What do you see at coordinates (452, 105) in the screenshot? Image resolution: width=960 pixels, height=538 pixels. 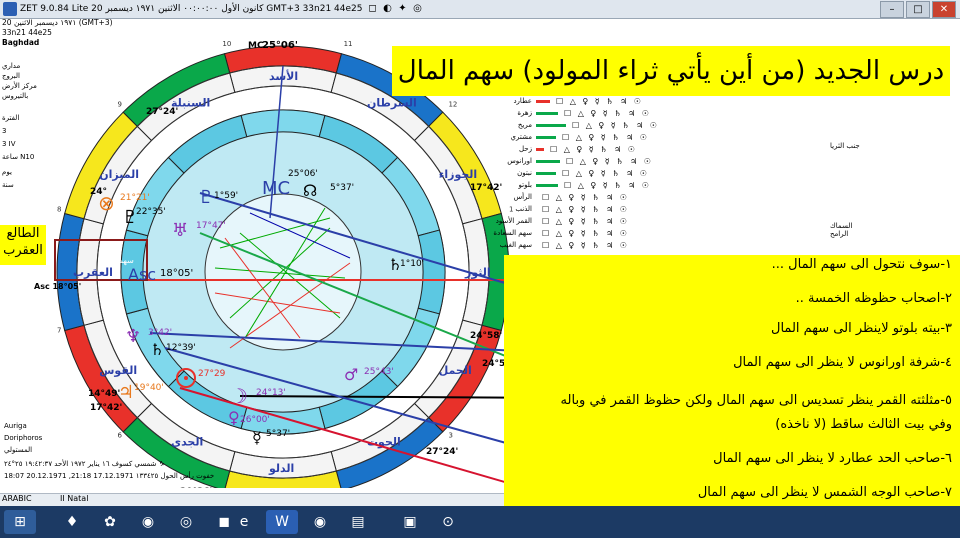 I see `house-number: 12` at bounding box center [452, 105].